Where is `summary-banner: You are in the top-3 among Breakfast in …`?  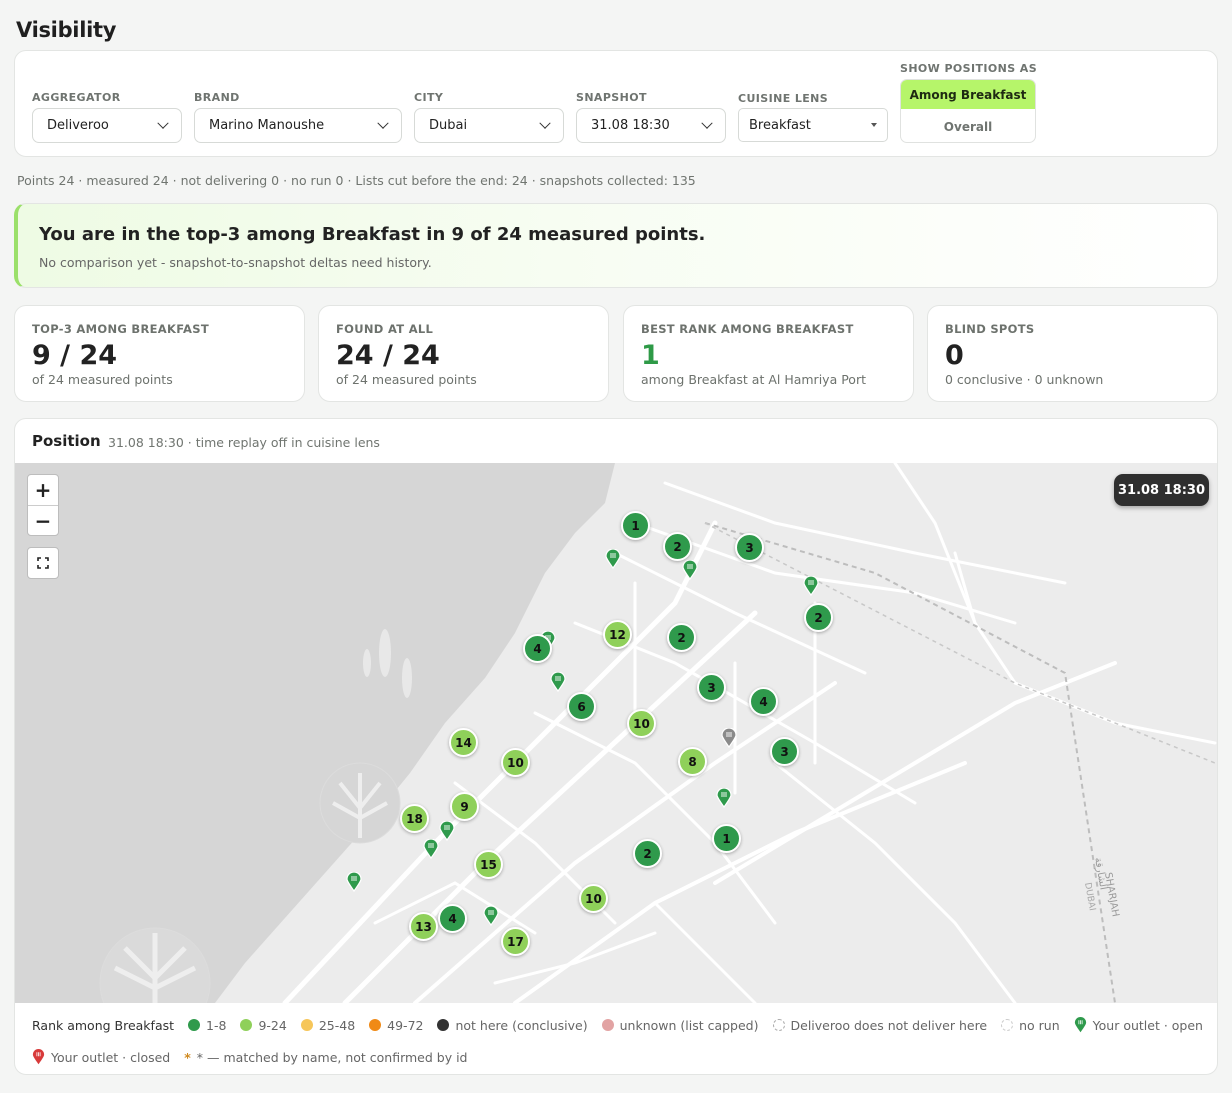 summary-banner: You are in the top-3 among Breakfast in … is located at coordinates (616, 245).